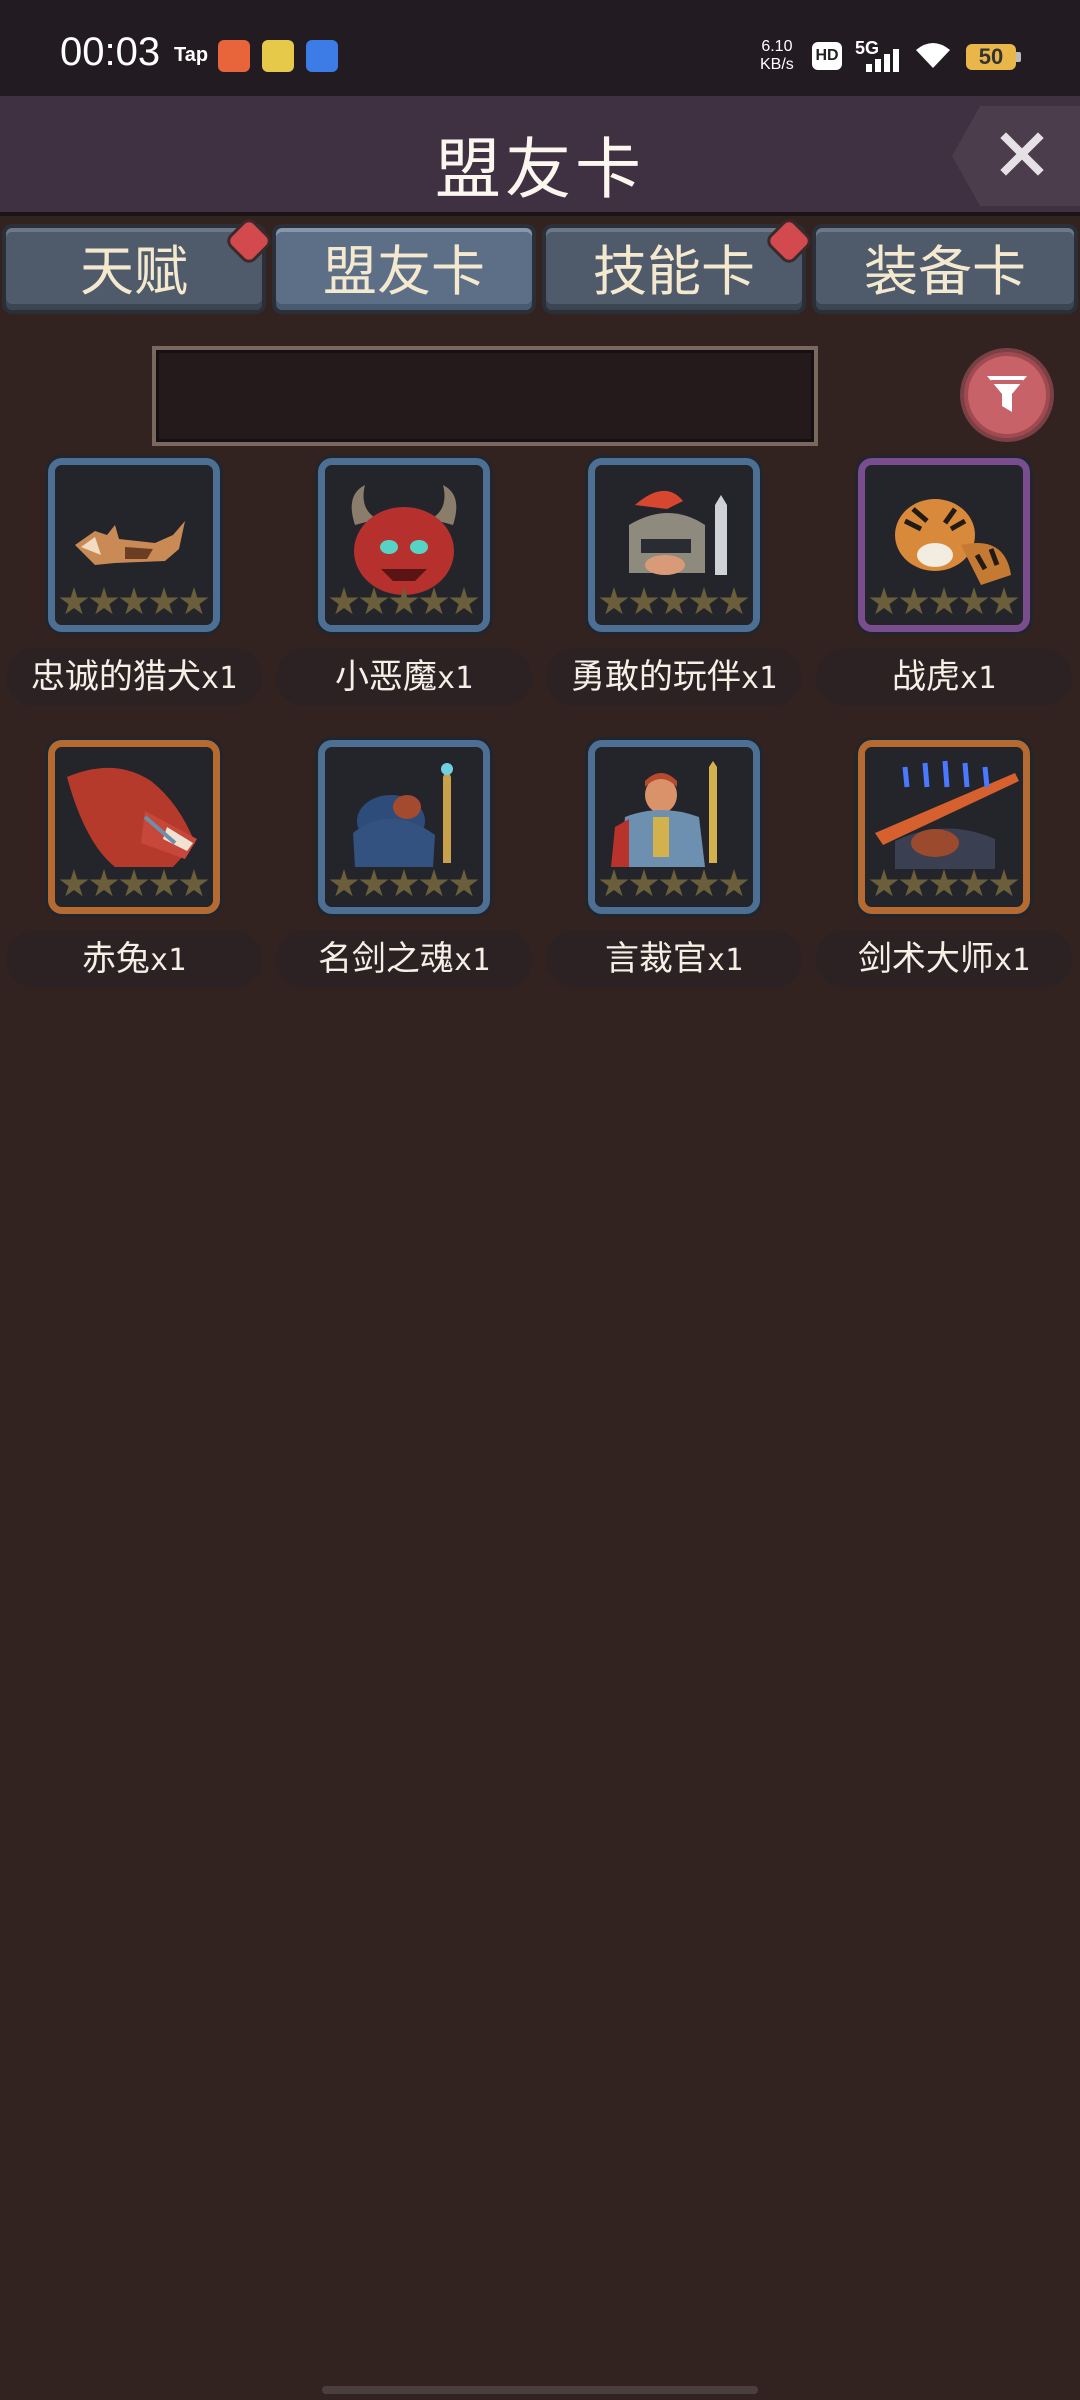 This screenshot has height=2400, width=1080. I want to click on signal-icon, so click(884, 60).